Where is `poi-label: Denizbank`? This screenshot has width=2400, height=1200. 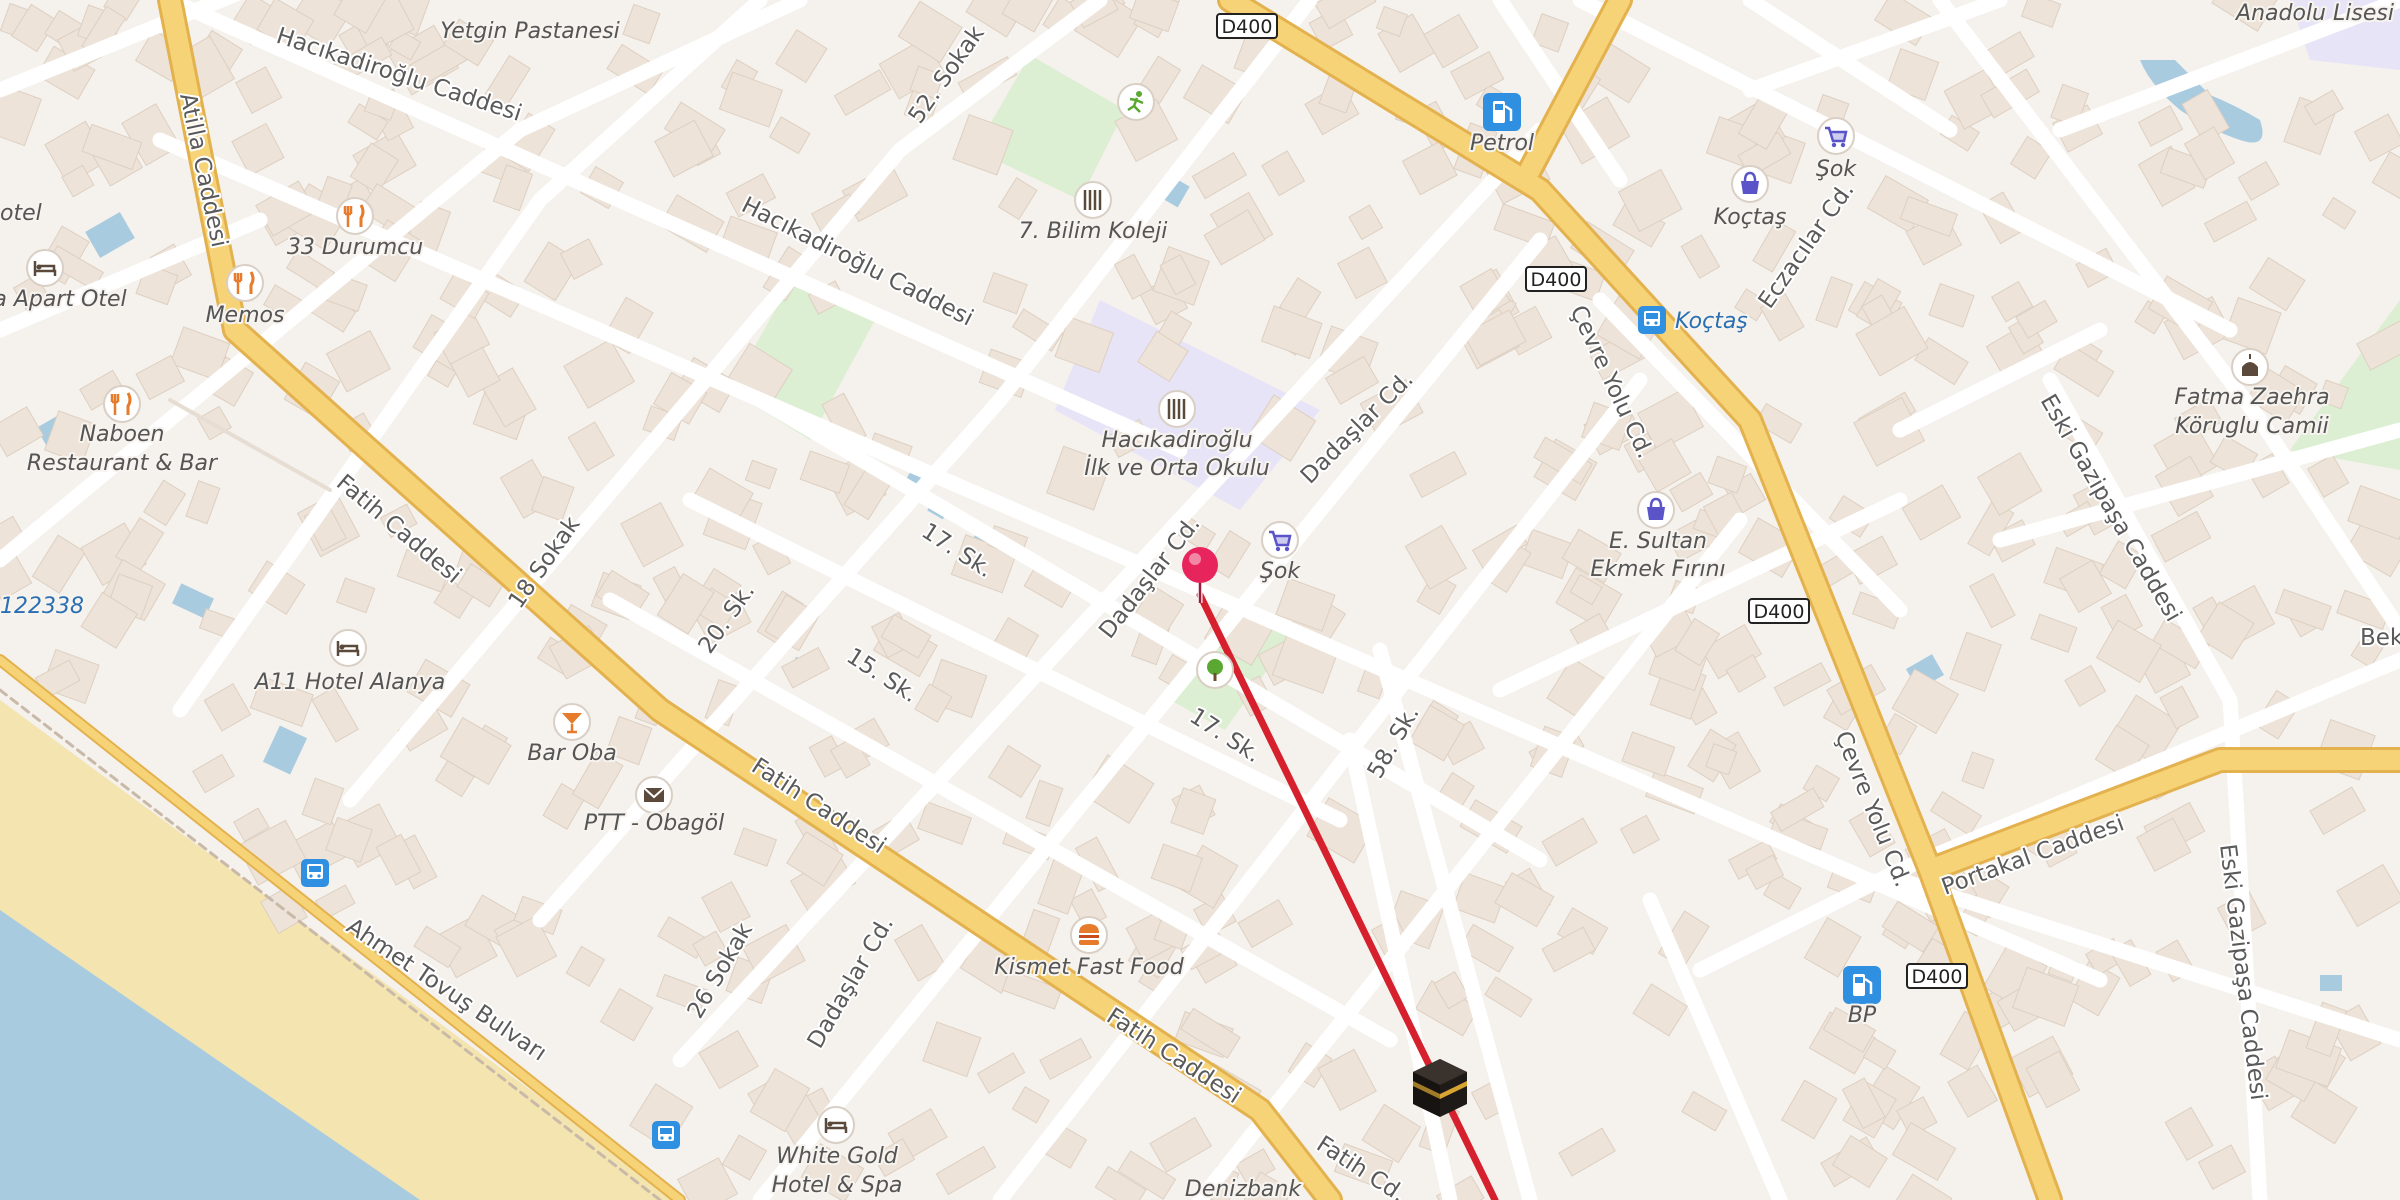
poi-label: Denizbank is located at coordinates (1243, 1188).